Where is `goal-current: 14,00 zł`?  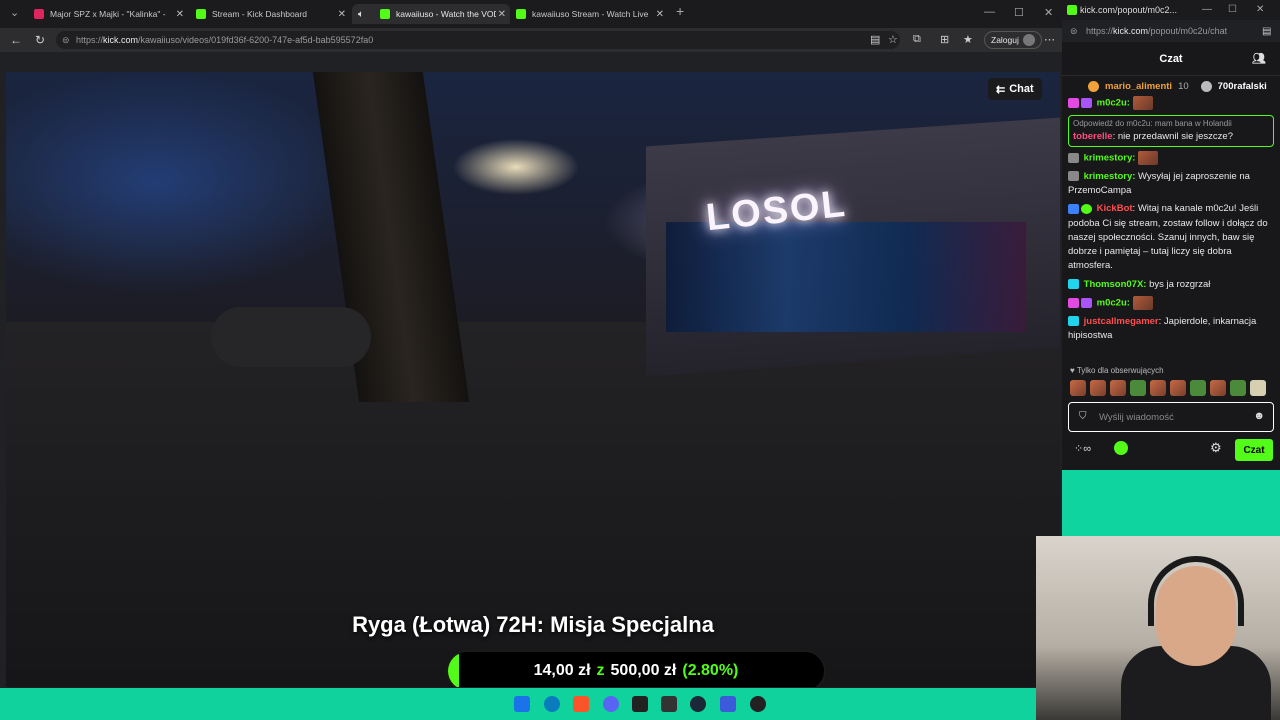
goal-current: 14,00 zł is located at coordinates (562, 670).